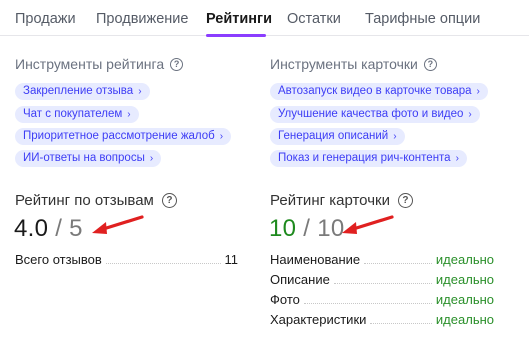 This screenshot has width=529, height=345. What do you see at coordinates (126, 259) in the screenshot?
I see `reviews-total-row: Всего отзывов 11` at bounding box center [126, 259].